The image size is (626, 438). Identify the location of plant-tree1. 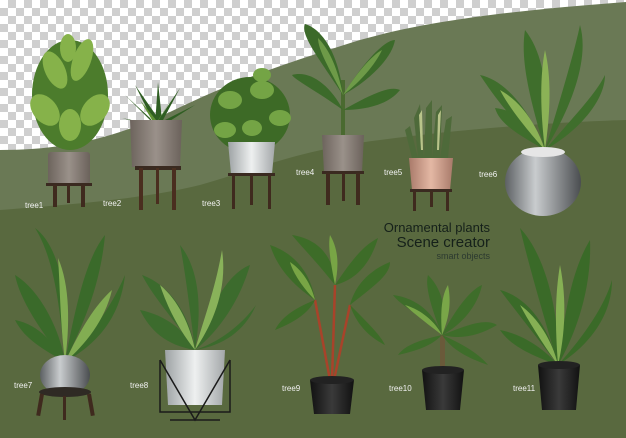
(70, 120).